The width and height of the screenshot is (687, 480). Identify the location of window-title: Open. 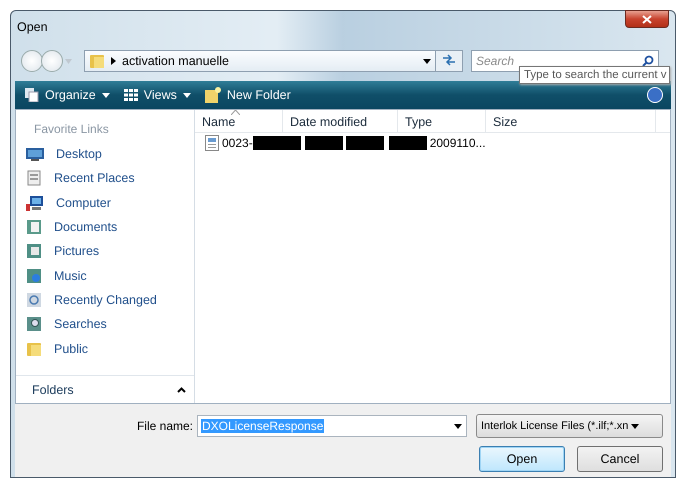
(32, 27).